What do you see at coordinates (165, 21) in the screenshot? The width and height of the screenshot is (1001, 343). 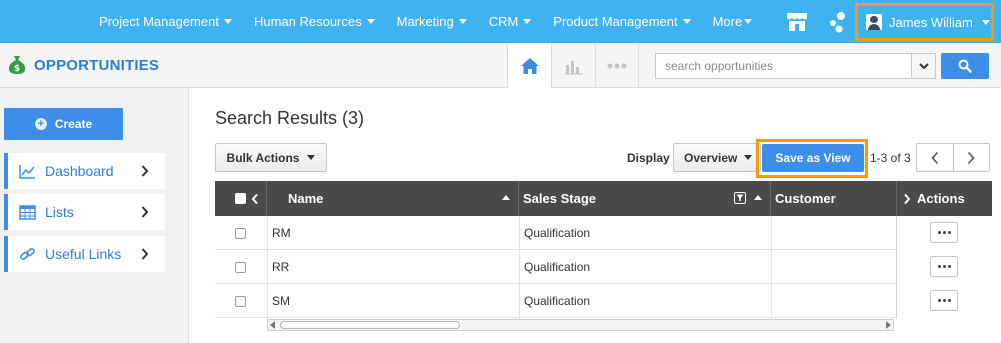 I see `menu-project-management: Project Management` at bounding box center [165, 21].